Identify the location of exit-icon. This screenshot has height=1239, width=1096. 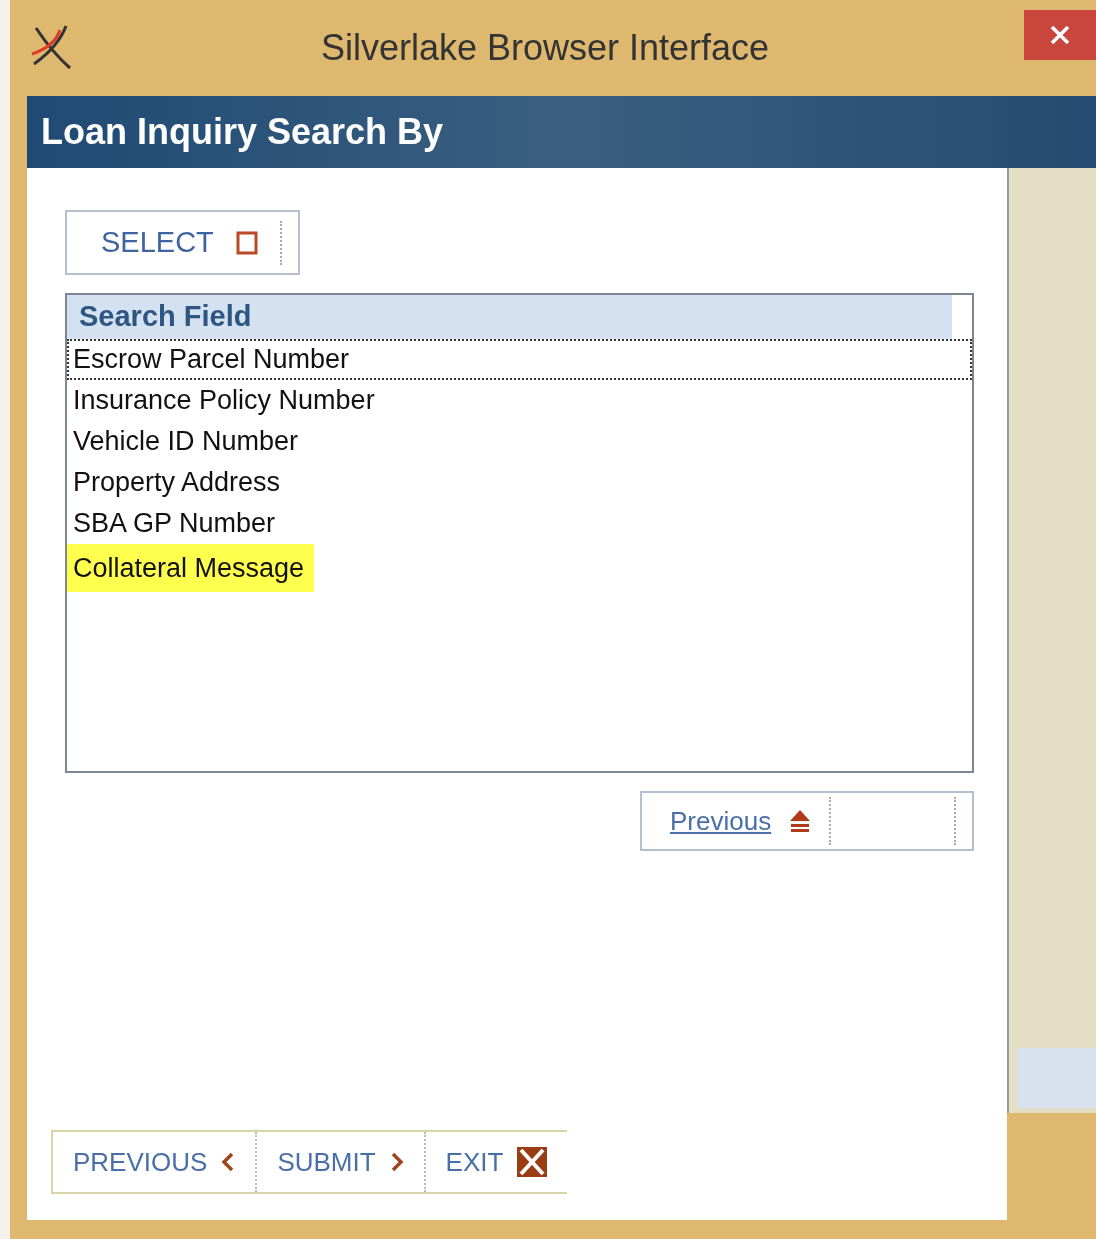
(532, 1162).